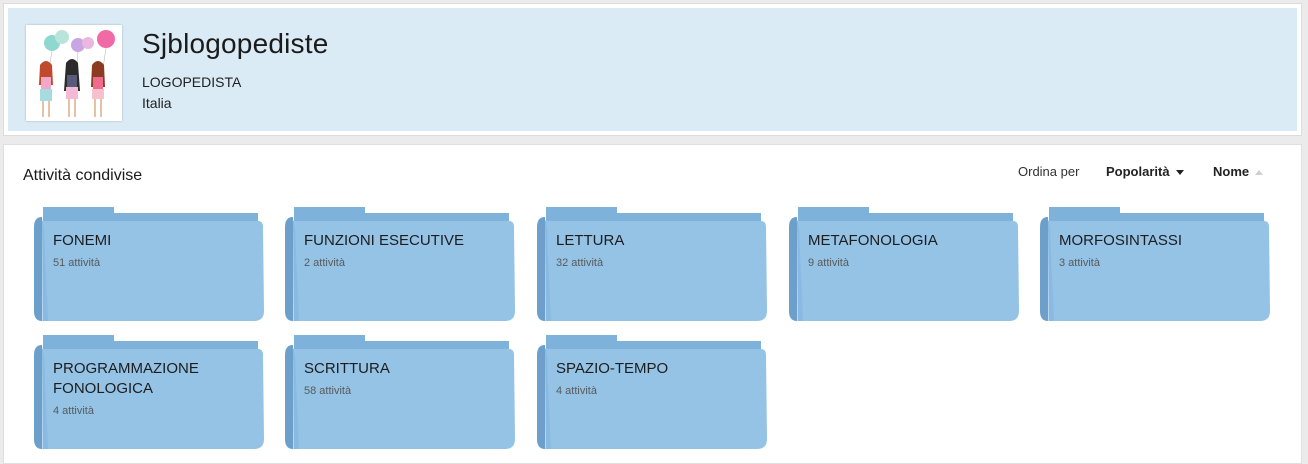 This screenshot has width=1308, height=464. What do you see at coordinates (1156, 264) in the screenshot?
I see `folder-morfosintassi: MORFOSINTASSI 3 attività` at bounding box center [1156, 264].